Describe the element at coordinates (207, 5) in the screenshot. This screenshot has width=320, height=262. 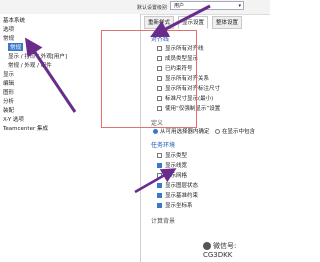
I see `level-select: 用户 ▾` at that location.